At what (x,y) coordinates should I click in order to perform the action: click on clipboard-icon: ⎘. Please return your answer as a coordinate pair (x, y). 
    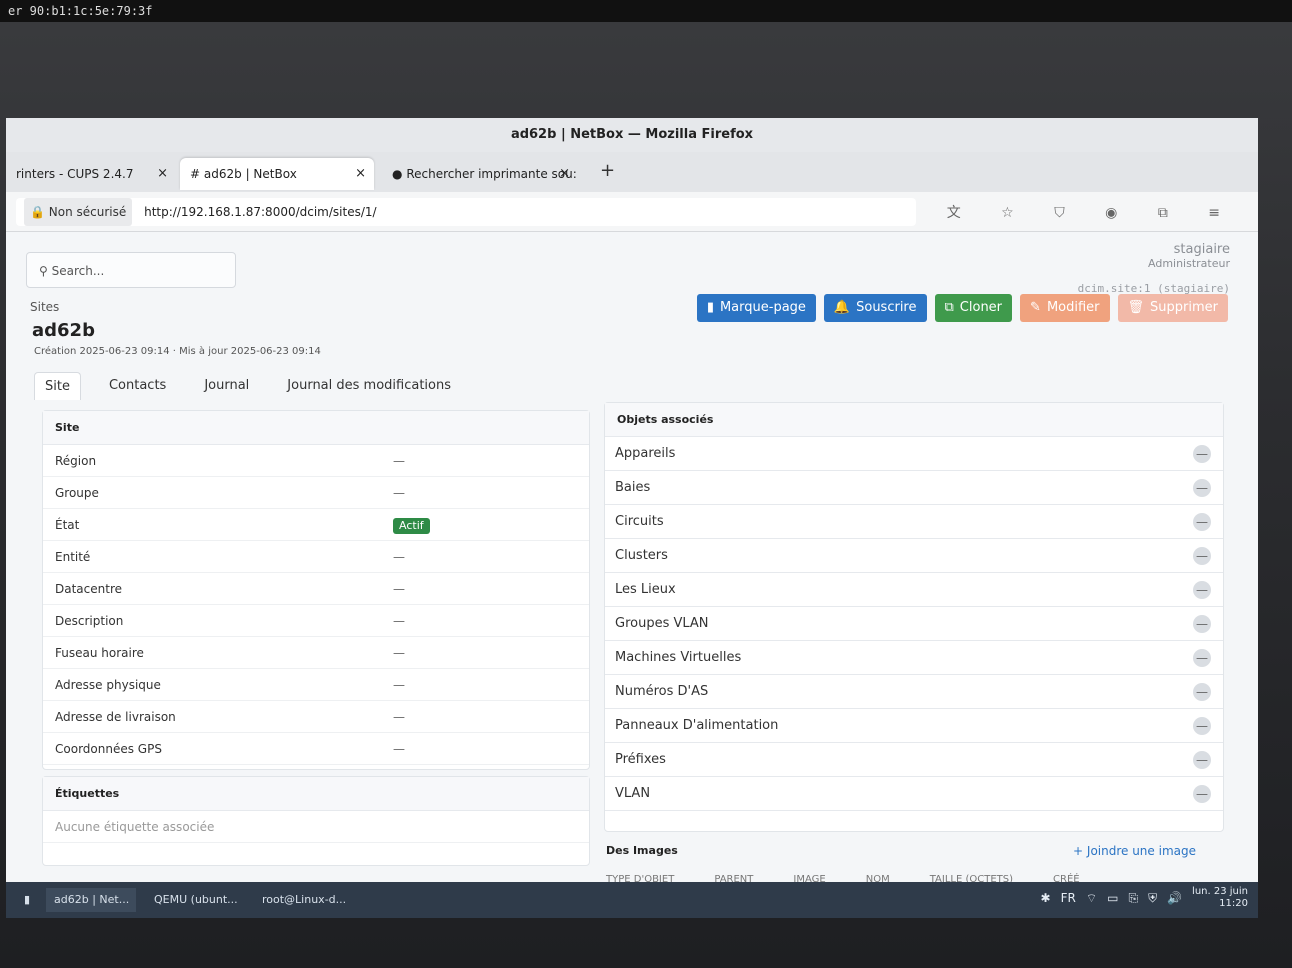
    Looking at the image, I should click on (1133, 898).